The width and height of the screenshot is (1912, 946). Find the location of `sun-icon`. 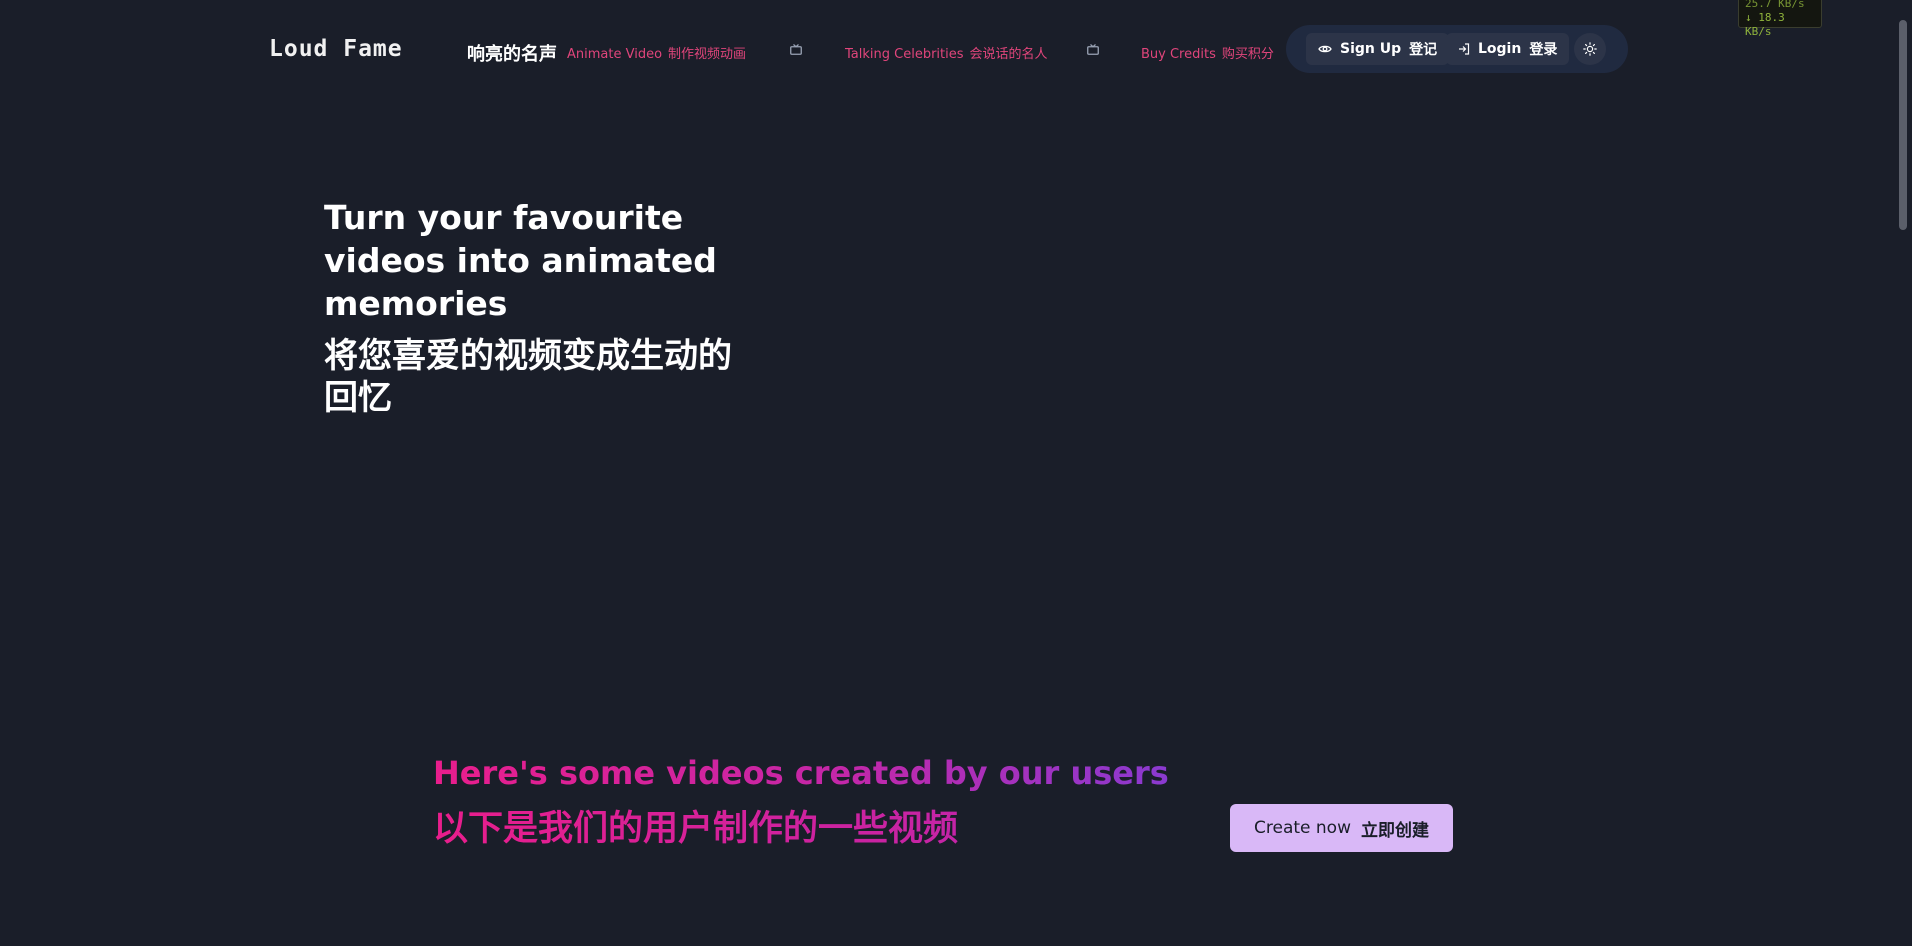

sun-icon is located at coordinates (1590, 49).